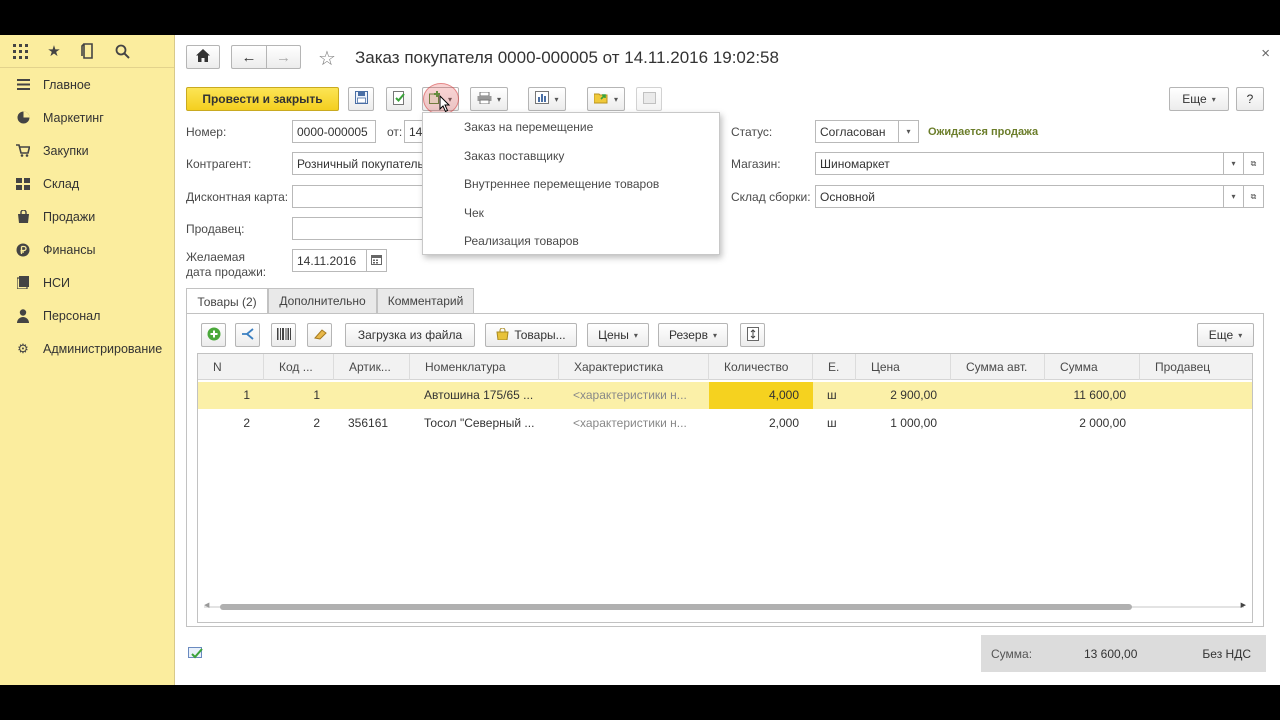 Image resolution: width=1280 pixels, height=720 pixels. Describe the element at coordinates (1243, 605) in the screenshot. I see `scroll-right-icon: ▶` at that location.